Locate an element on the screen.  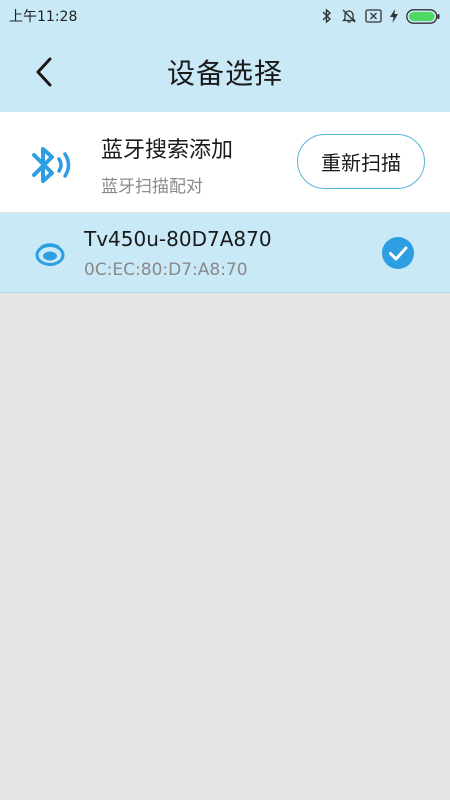
selected-check-icon is located at coordinates (398, 253).